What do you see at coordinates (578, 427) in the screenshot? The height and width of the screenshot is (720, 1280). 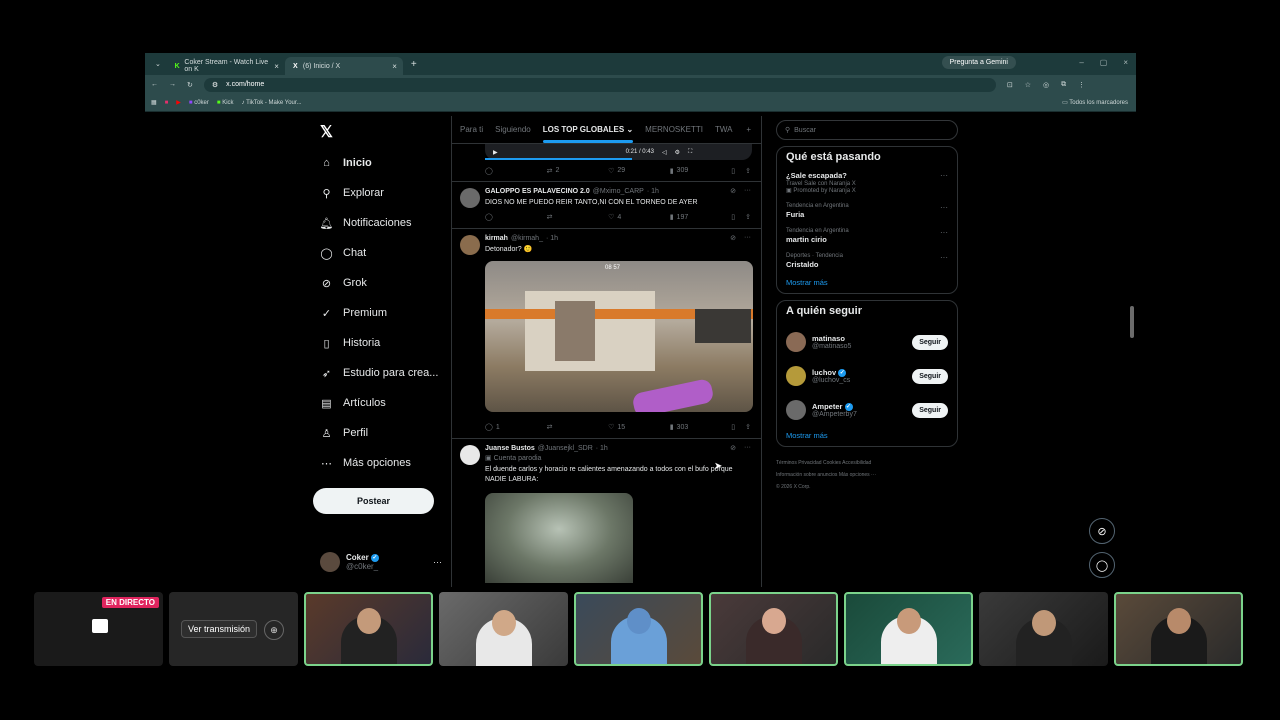 I see `retweet-icon: ⇄` at bounding box center [578, 427].